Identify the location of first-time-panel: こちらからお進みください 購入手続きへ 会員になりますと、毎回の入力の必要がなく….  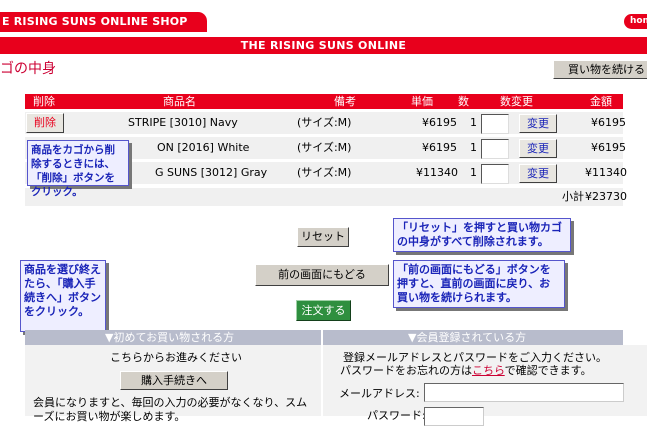
(173, 384).